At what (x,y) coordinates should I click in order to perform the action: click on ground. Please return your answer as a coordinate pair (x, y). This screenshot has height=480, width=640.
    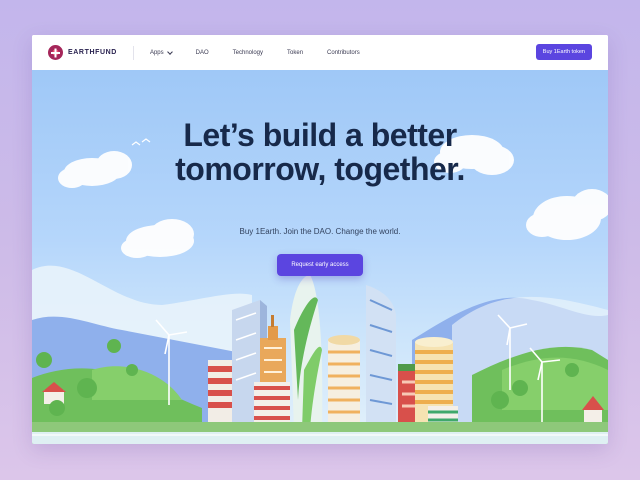
    Looking at the image, I should click on (320, 427).